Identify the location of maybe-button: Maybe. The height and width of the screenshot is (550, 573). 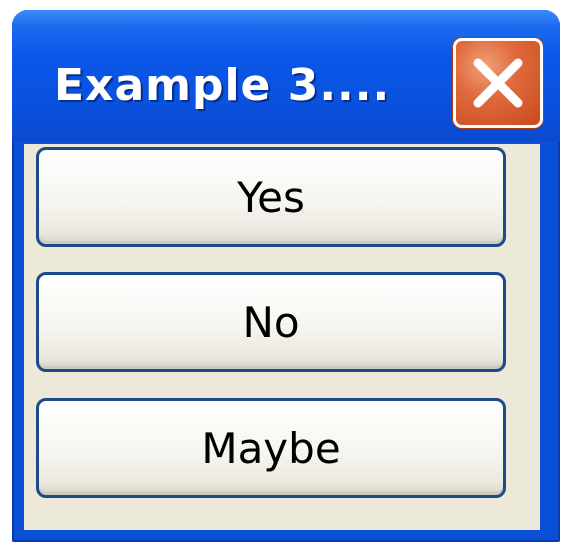
(271, 448).